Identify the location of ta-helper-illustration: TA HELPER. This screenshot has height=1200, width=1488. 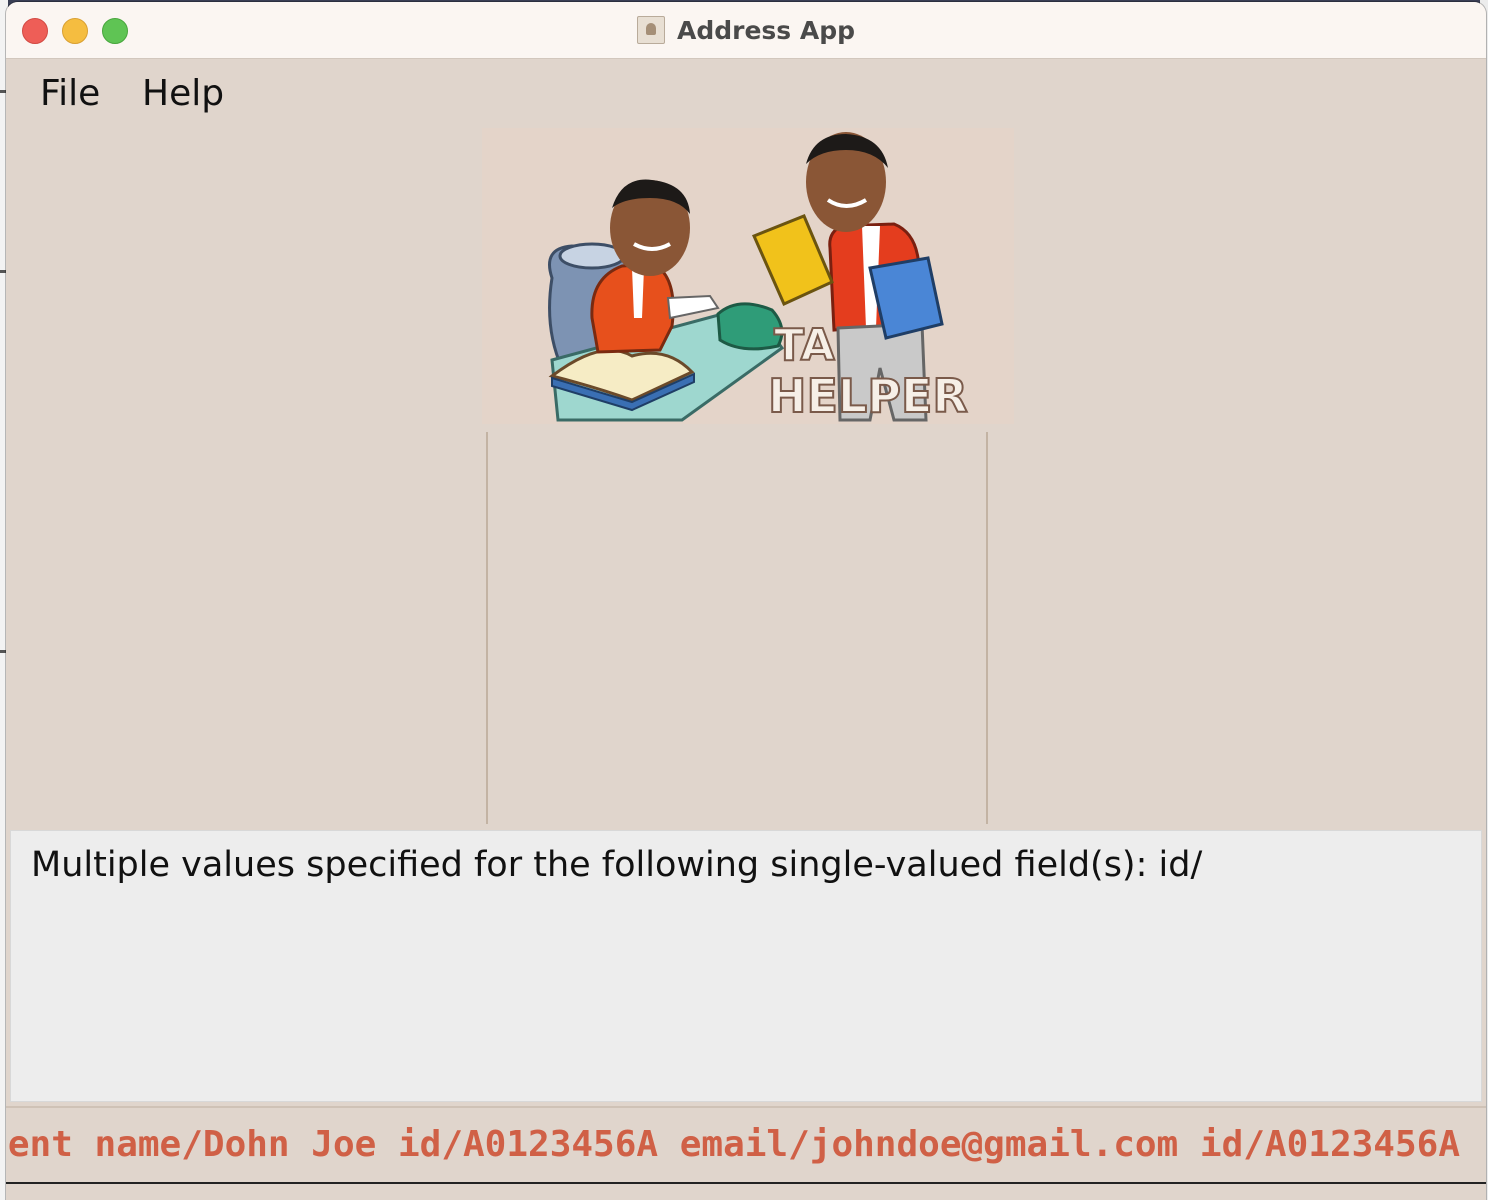
(758, 278).